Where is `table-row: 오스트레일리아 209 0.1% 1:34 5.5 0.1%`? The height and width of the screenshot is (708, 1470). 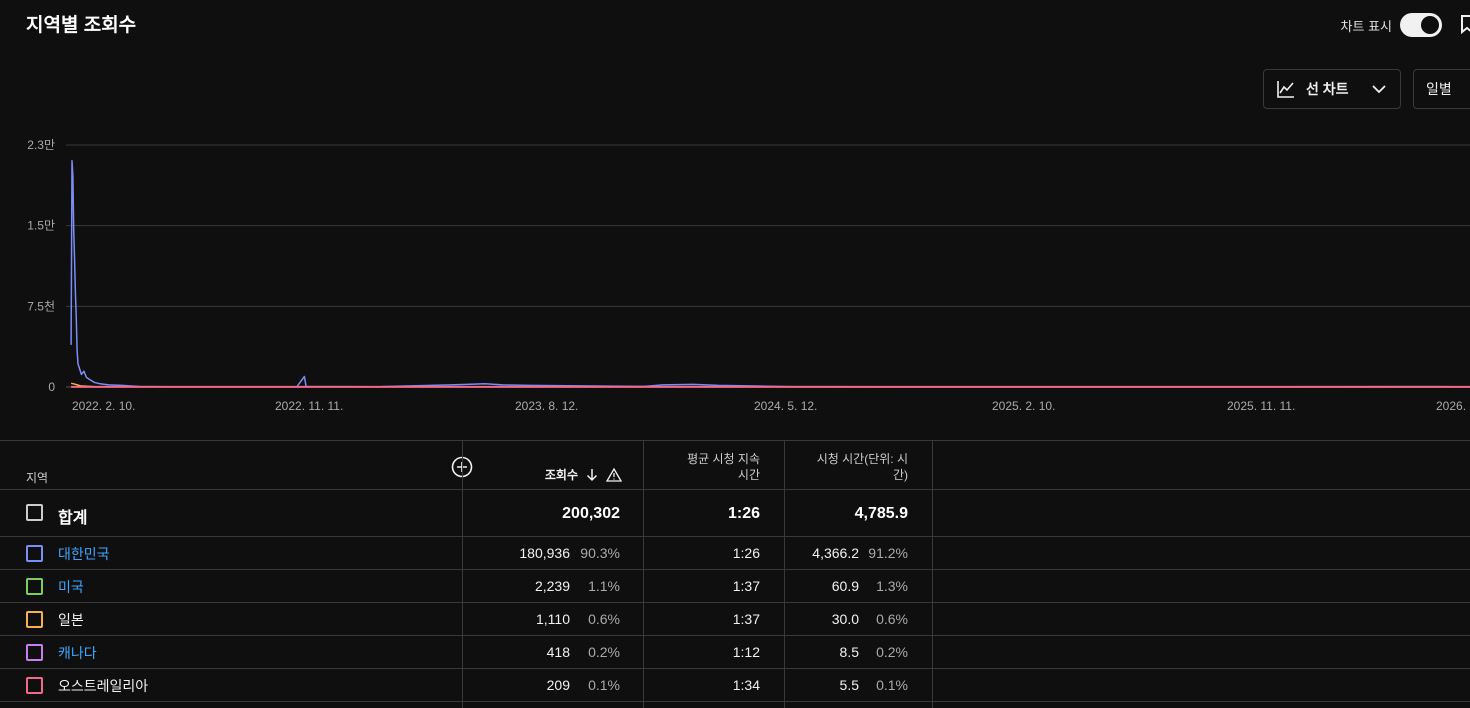 table-row: 오스트레일리아 209 0.1% 1:34 5.5 0.1% is located at coordinates (735, 685).